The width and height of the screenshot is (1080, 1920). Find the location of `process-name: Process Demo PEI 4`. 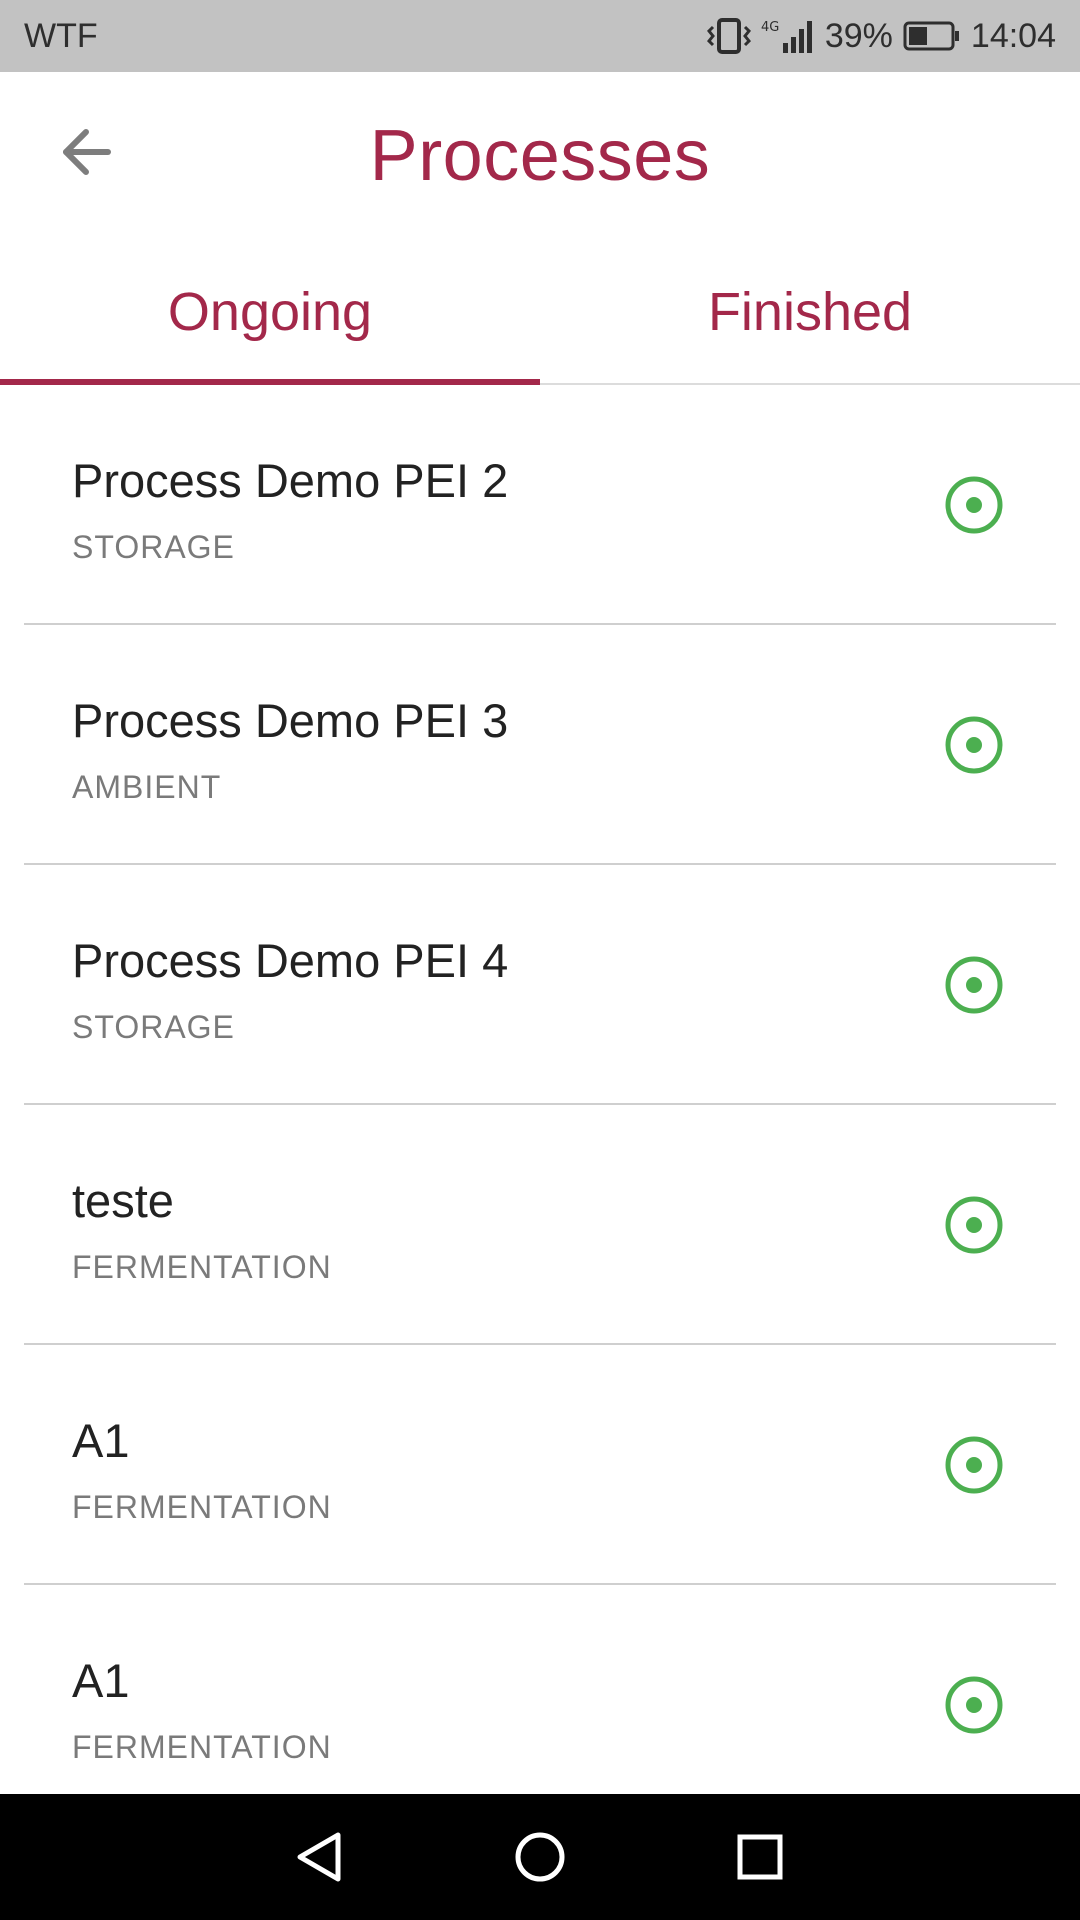

process-name: Process Demo PEI 4 is located at coordinates (290, 960).